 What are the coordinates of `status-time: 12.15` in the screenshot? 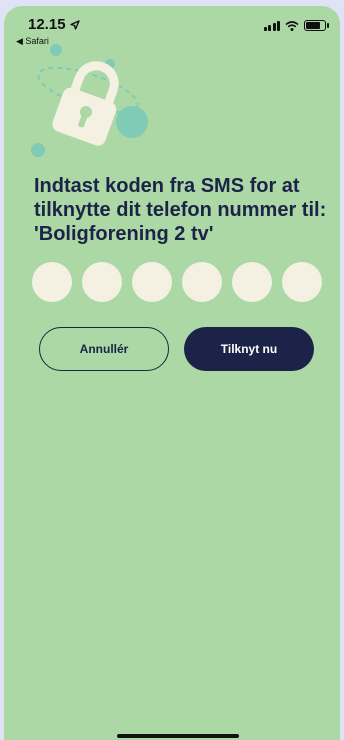 It's located at (54, 24).